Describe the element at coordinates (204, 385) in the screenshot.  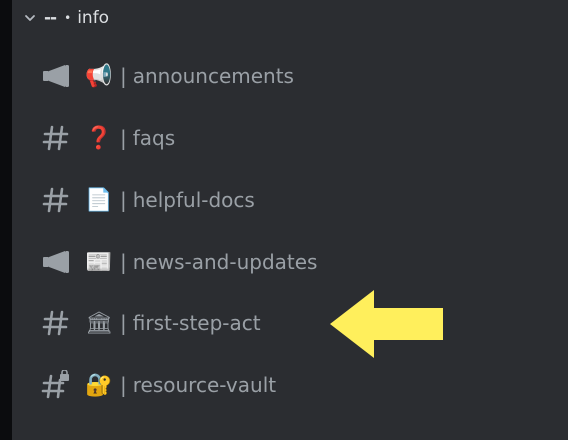
I see `channel-name: resource-vault` at that location.